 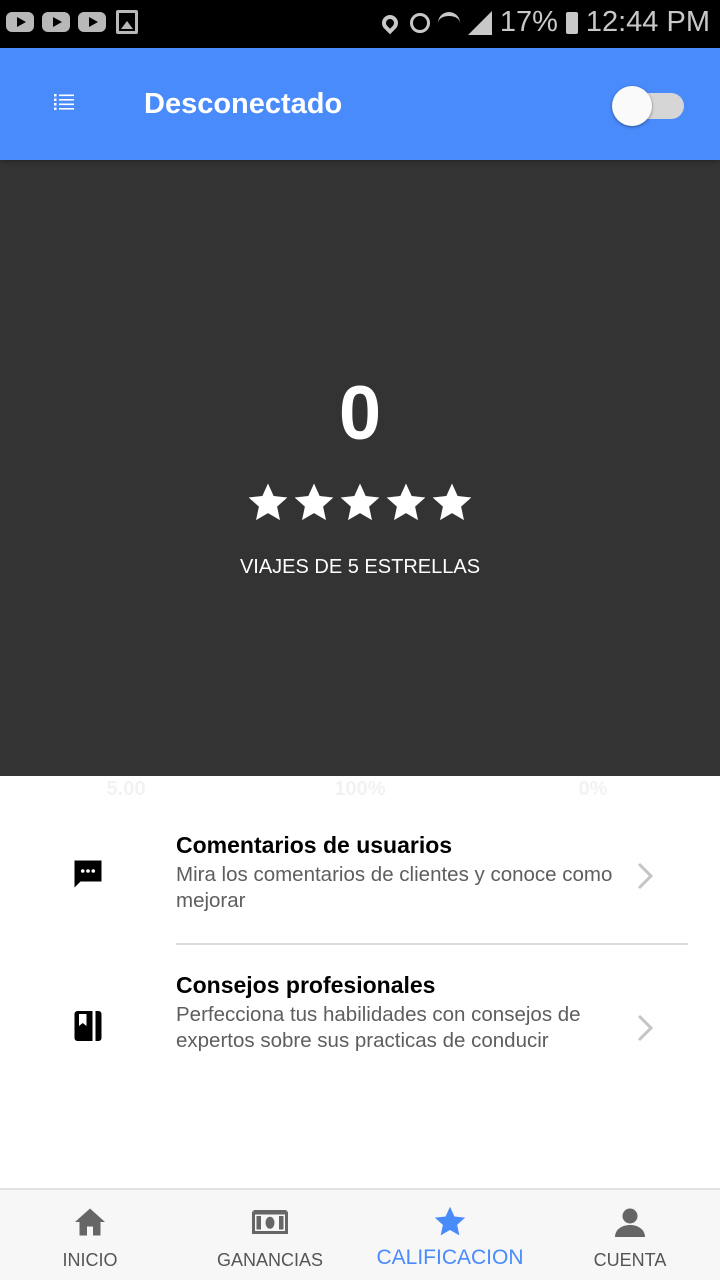 I want to click on stat-rating: 5.00, so click(x=126, y=789).